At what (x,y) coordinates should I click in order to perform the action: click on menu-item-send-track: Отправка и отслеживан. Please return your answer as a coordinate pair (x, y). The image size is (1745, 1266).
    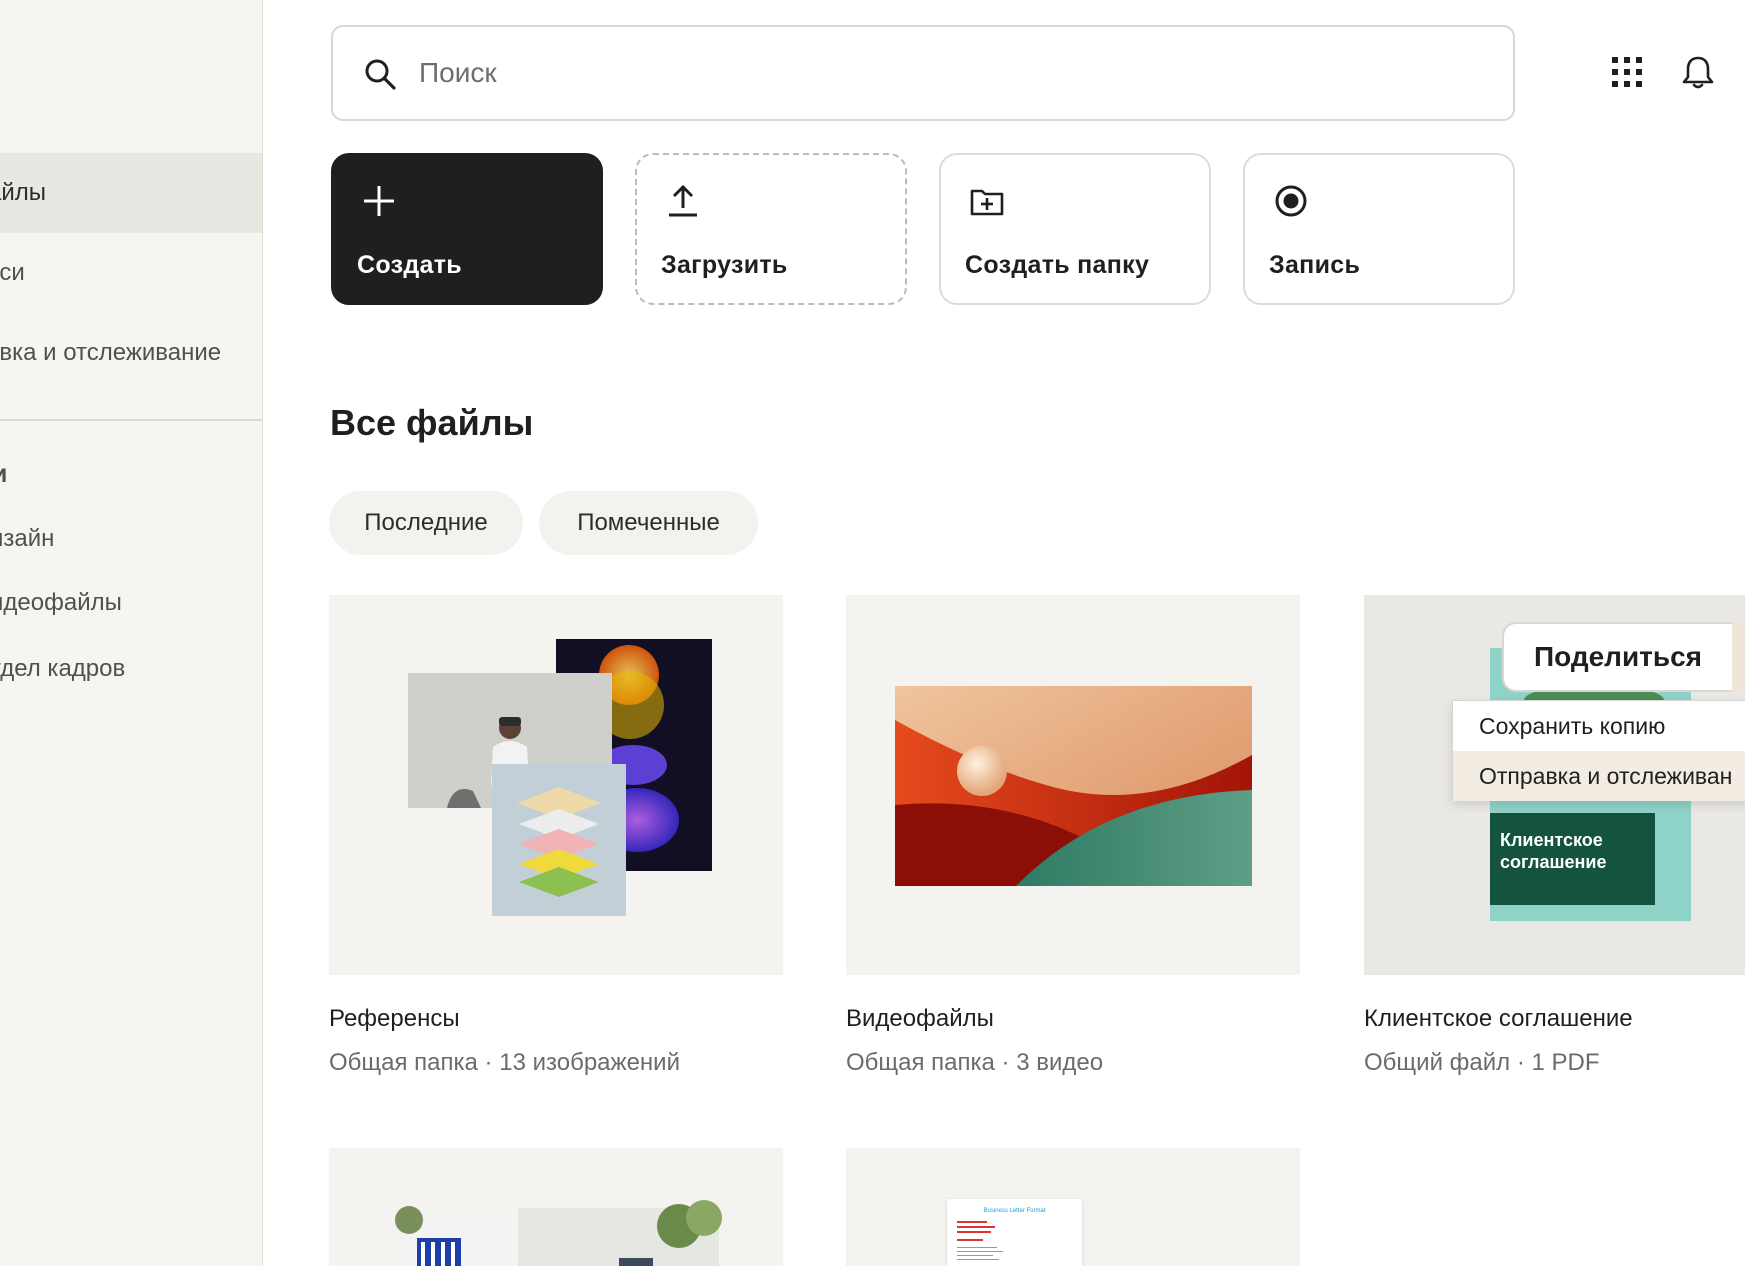
    Looking at the image, I should click on (1599, 776).